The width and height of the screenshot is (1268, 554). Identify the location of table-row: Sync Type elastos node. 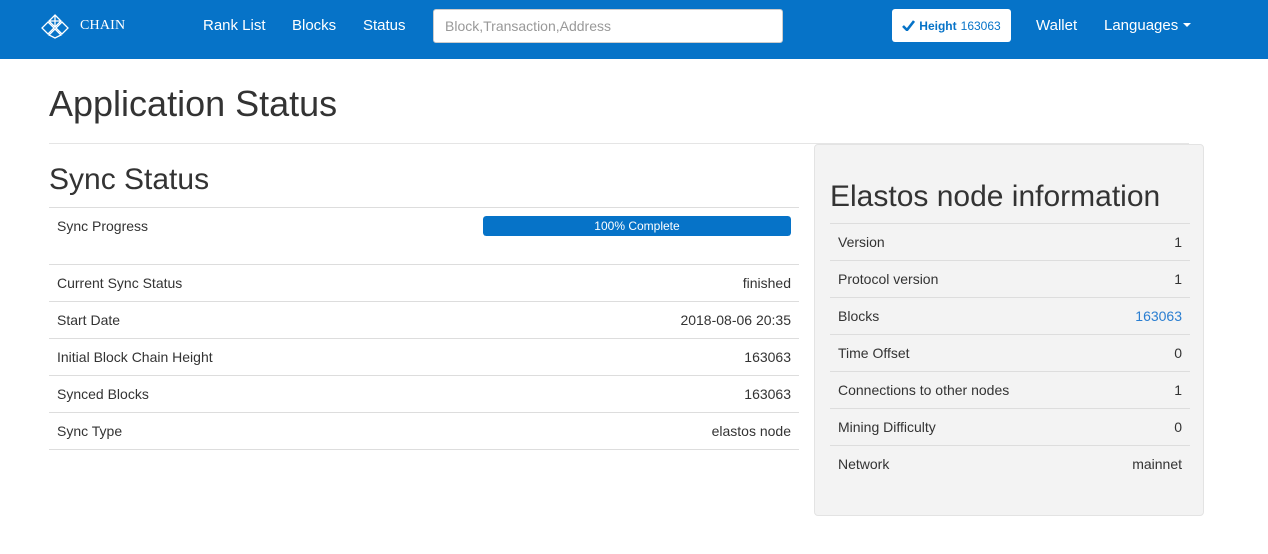
(424, 431).